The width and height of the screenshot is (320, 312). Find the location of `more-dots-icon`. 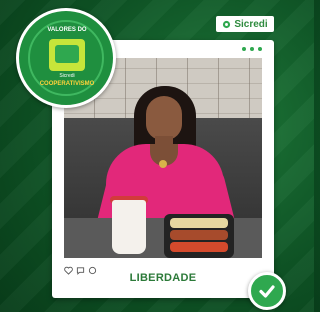

more-dots-icon is located at coordinates (252, 49).